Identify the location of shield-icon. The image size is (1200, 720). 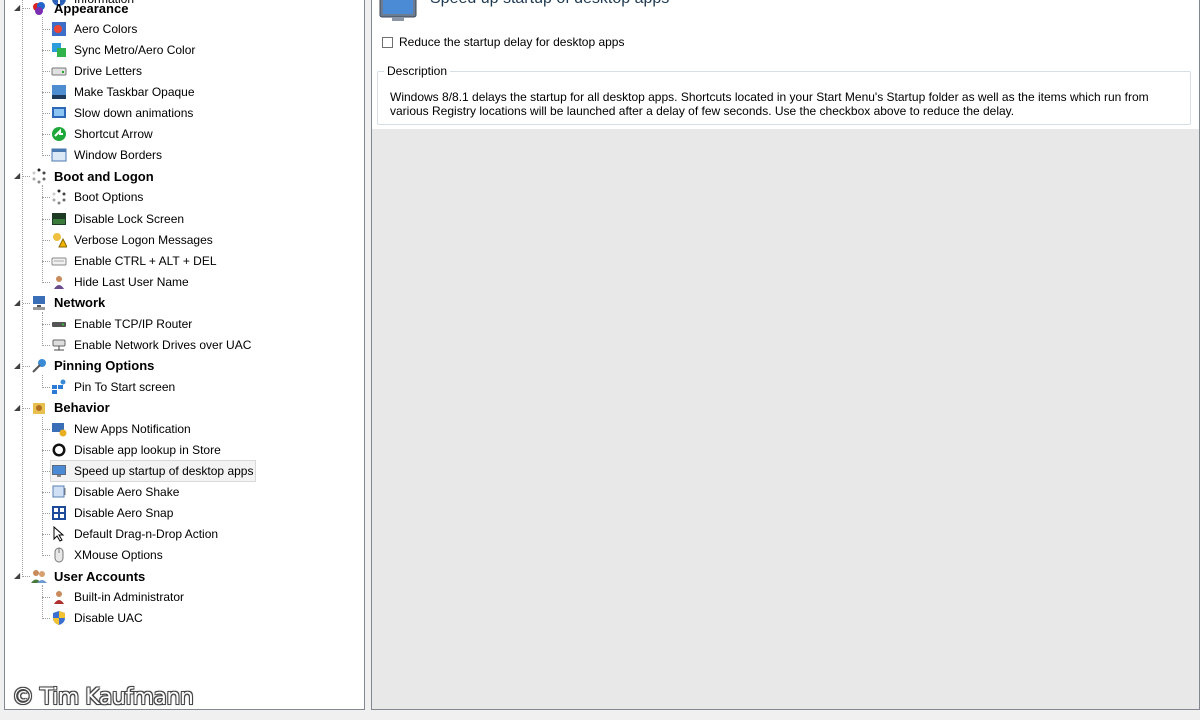
(59, 618).